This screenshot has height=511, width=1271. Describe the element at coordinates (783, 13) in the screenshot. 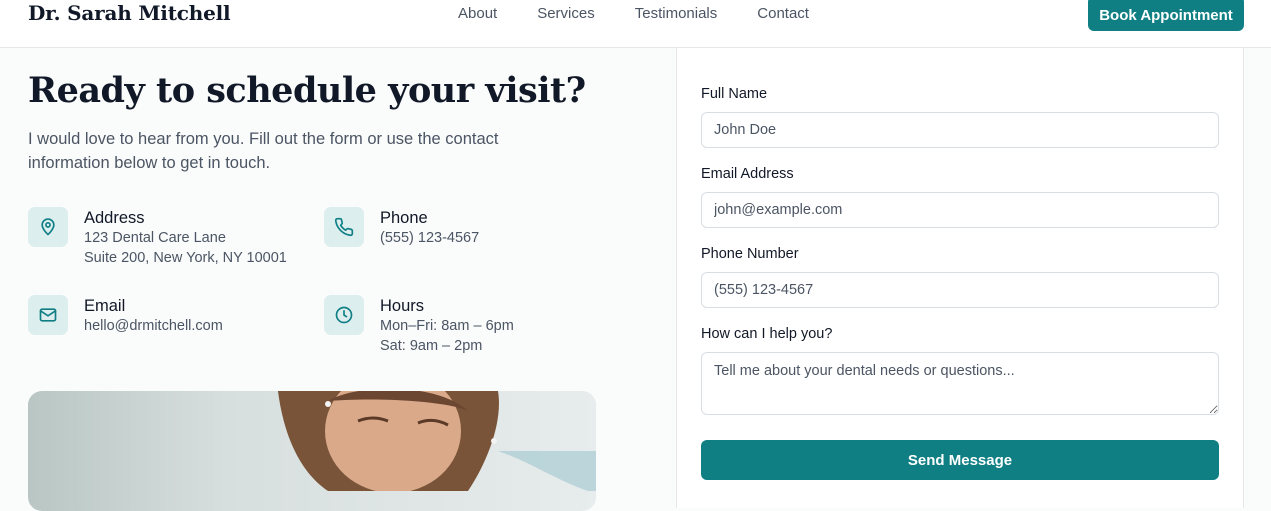

I see `nav-link-contact: Contact` at that location.